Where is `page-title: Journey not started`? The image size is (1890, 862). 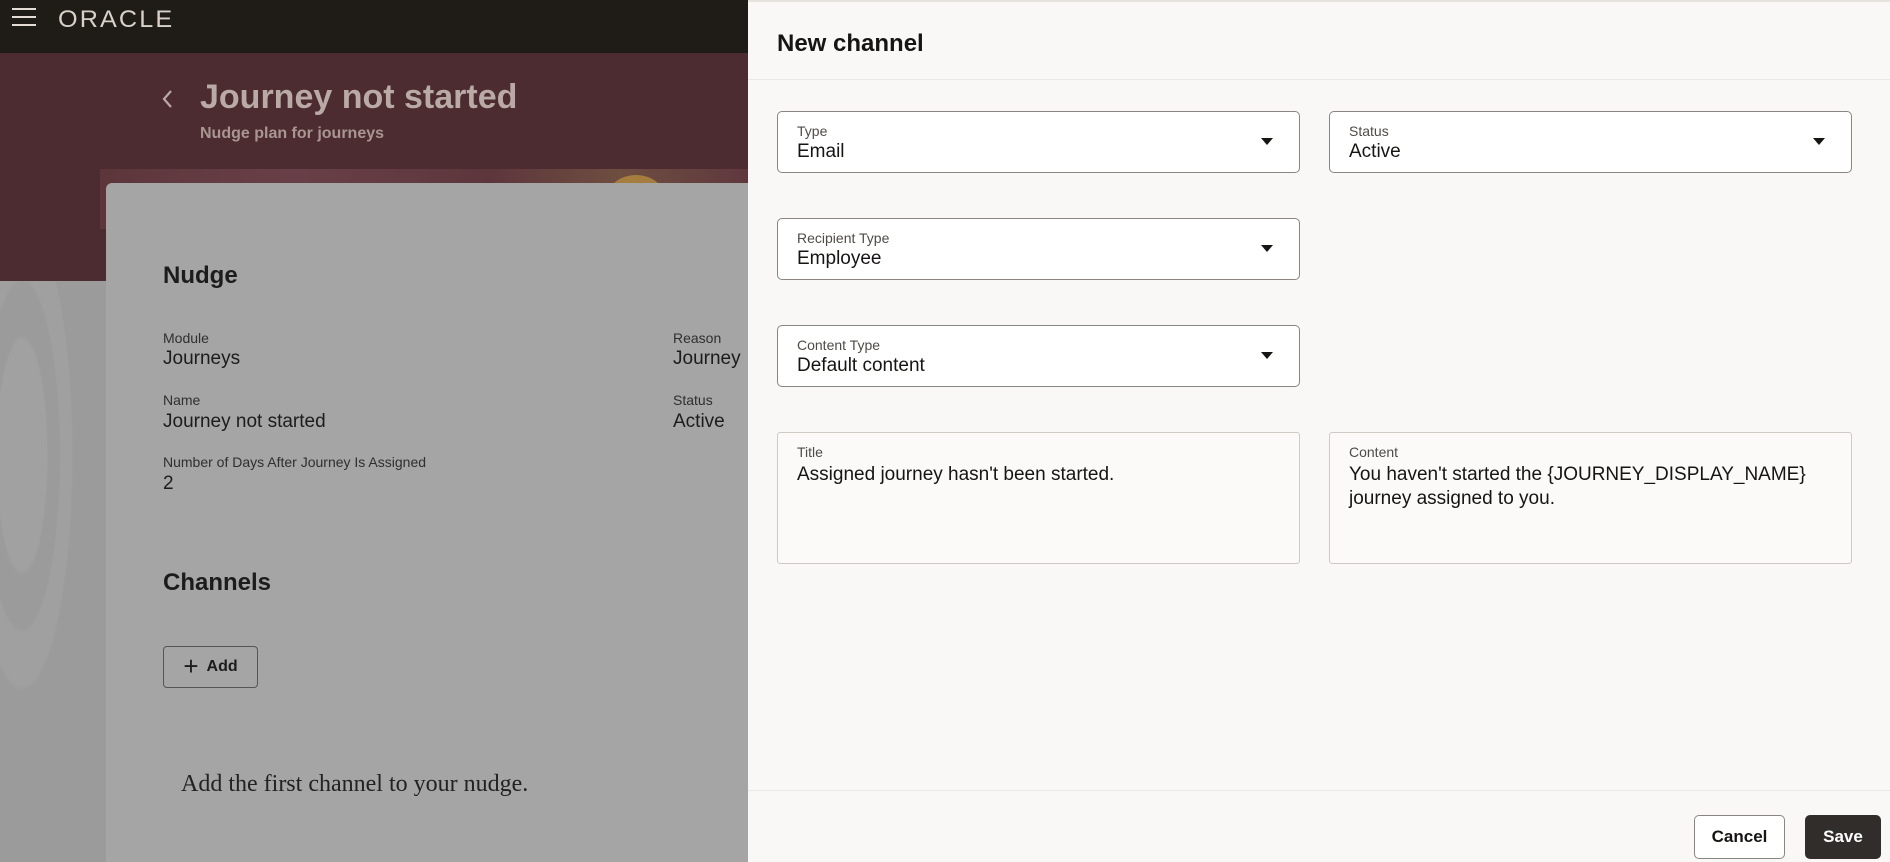
page-title: Journey not started is located at coordinates (359, 97).